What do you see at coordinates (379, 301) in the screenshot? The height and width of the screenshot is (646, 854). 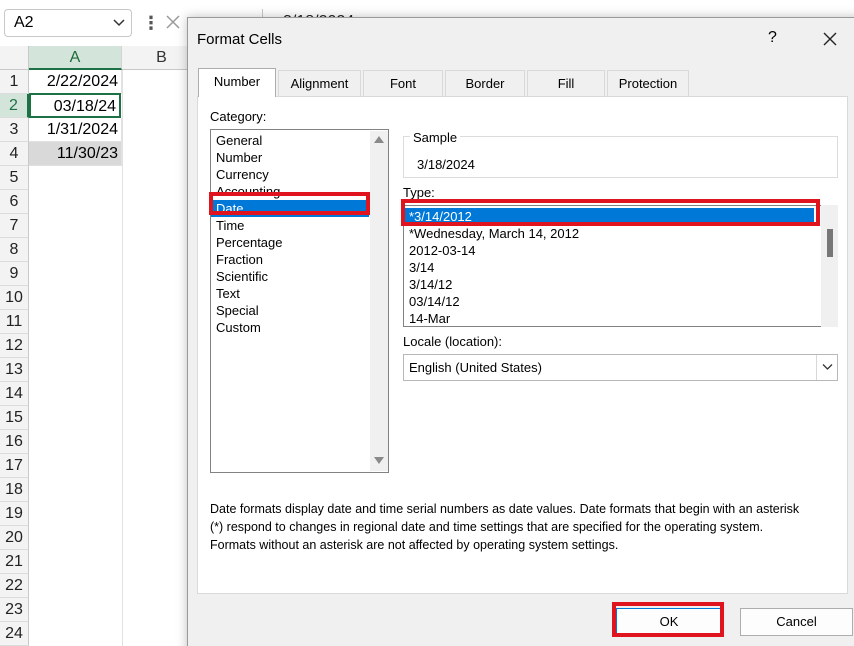 I see `category-scrollbar` at bounding box center [379, 301].